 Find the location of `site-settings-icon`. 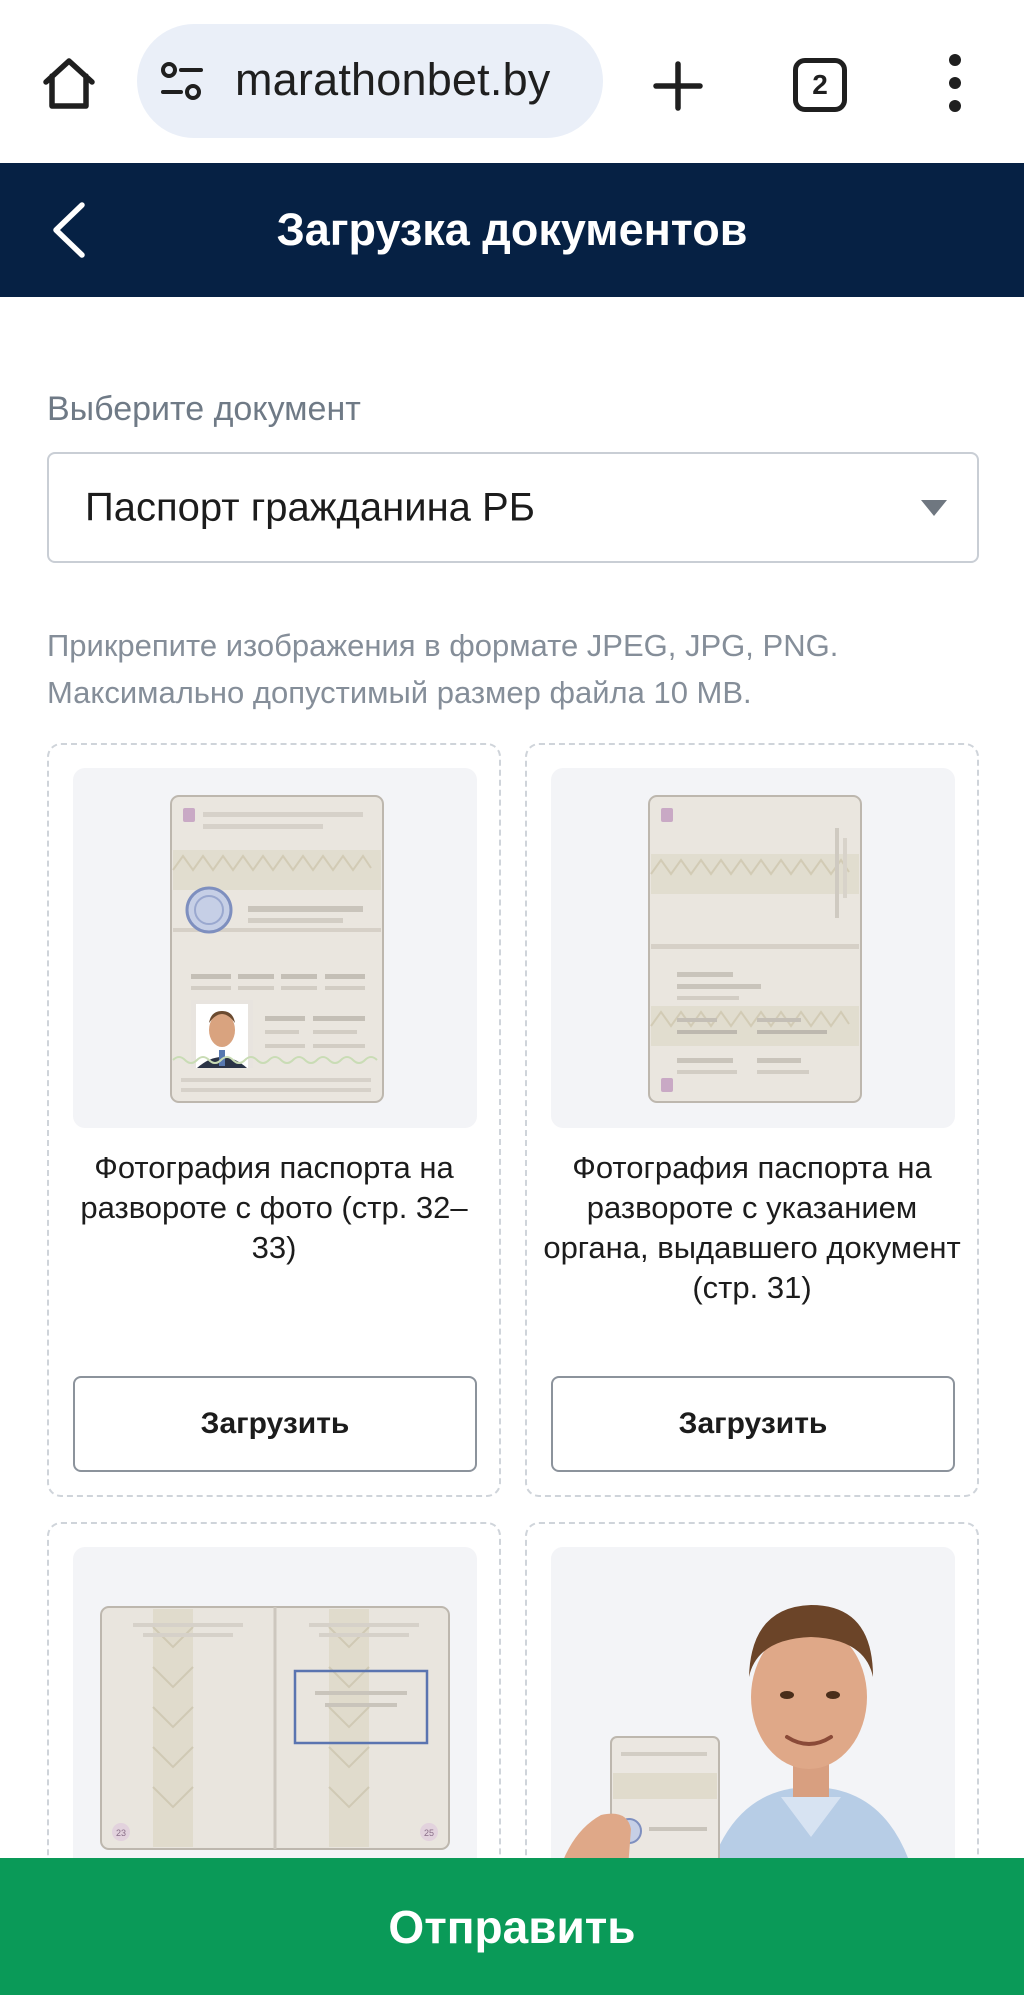

site-settings-icon is located at coordinates (182, 82).